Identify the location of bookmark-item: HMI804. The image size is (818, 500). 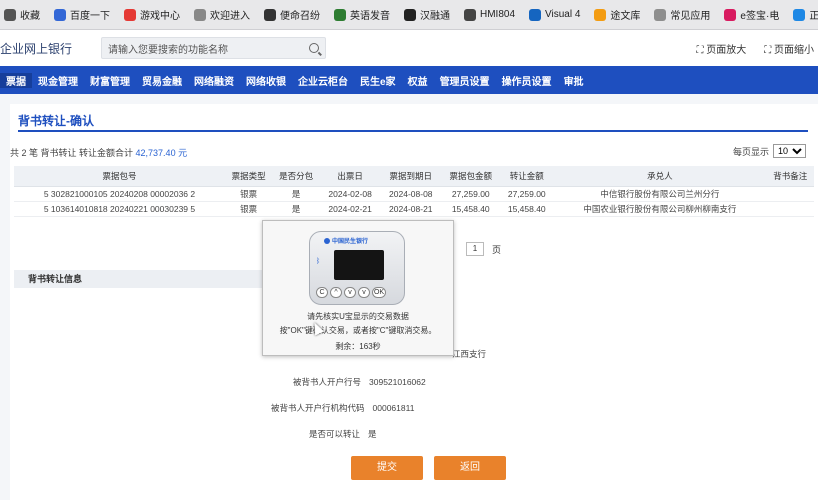
(490, 14).